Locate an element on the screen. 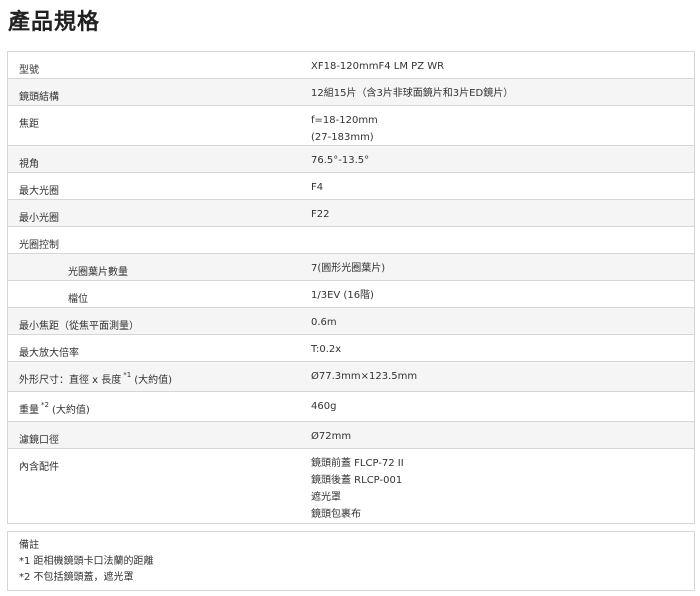 The height and width of the screenshot is (596, 700). spec-row-model: 型號 XF18-120mmF4 LM PZ WR is located at coordinates (351, 65).